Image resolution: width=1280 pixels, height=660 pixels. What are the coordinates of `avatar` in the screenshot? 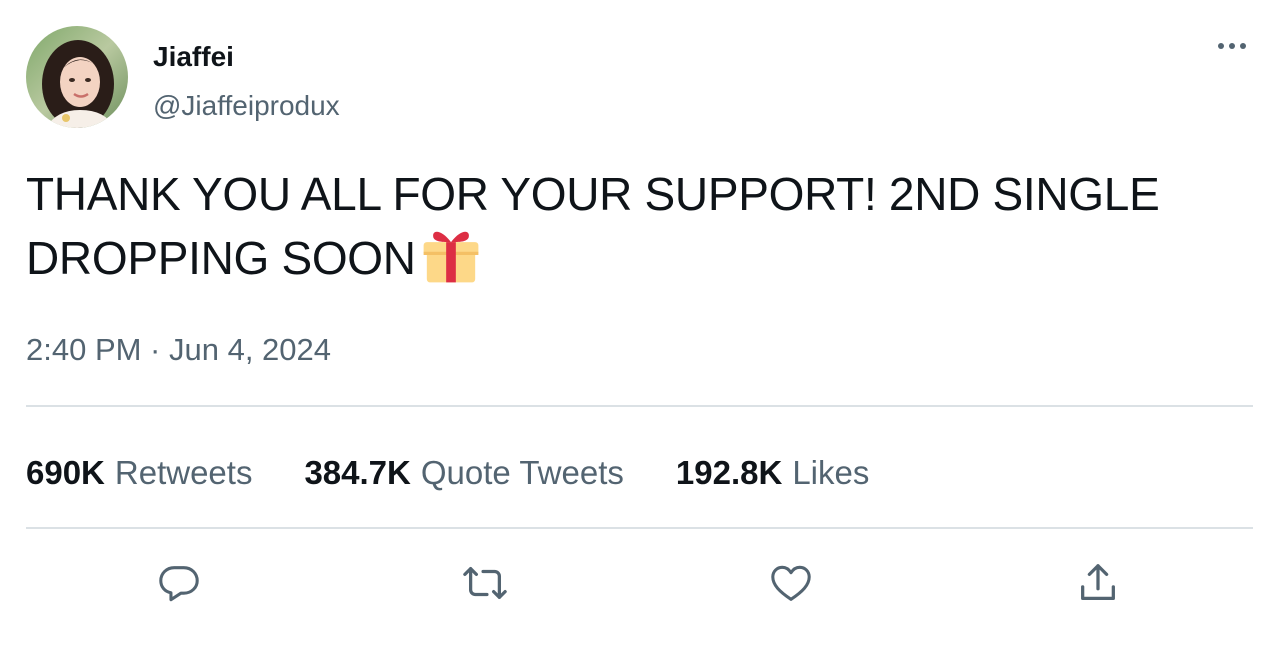 It's located at (77, 77).